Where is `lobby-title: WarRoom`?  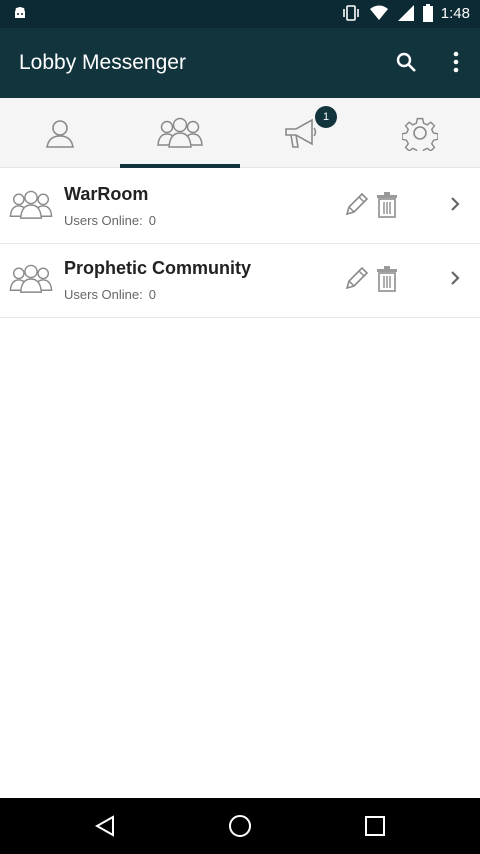
lobby-title: WarRoom is located at coordinates (106, 194).